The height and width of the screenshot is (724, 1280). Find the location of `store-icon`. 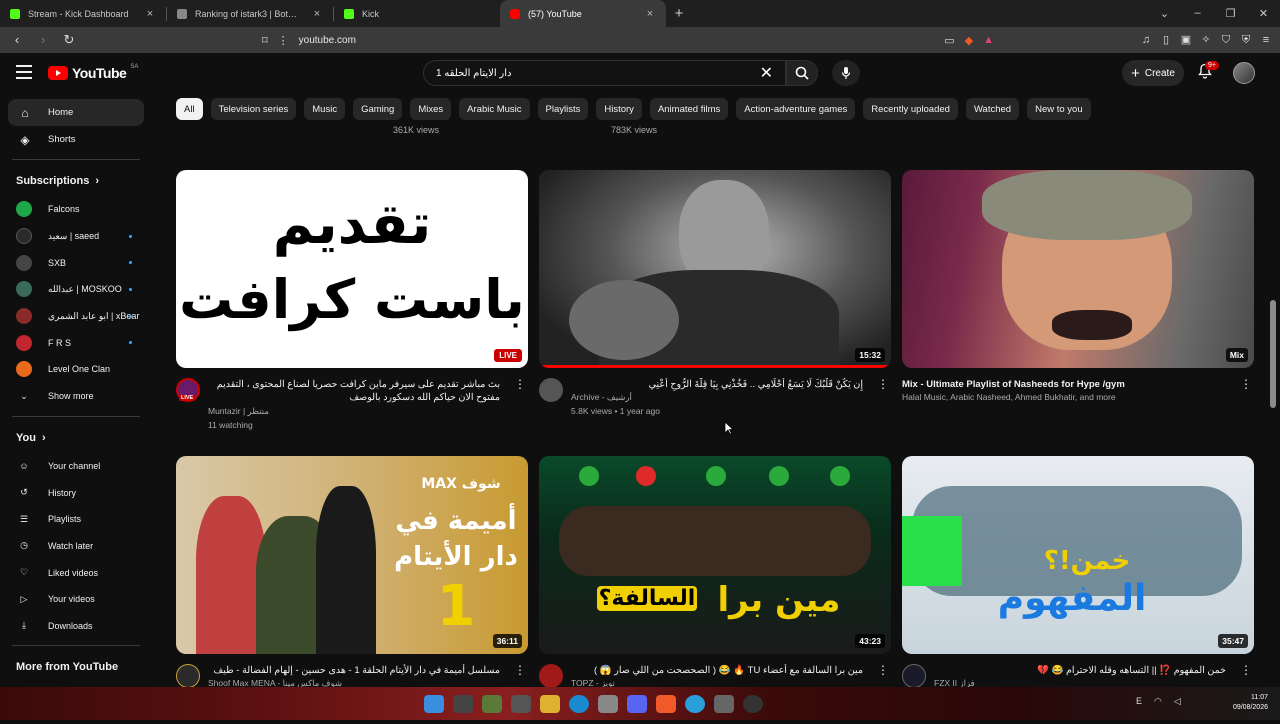

store-icon is located at coordinates (608, 704).